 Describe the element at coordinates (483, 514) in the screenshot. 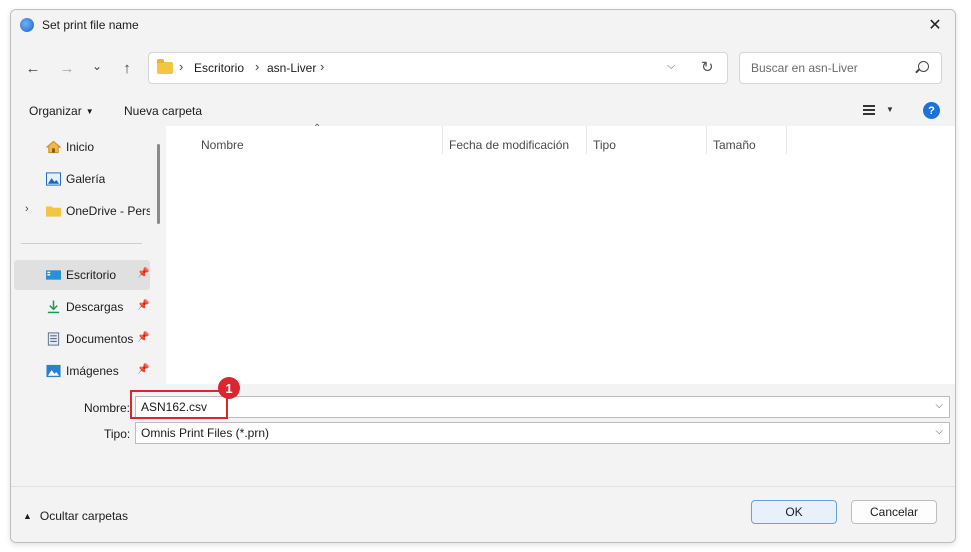

I see `dialog-footer: ▲ Ocultar carpetas OK Cancelar` at that location.